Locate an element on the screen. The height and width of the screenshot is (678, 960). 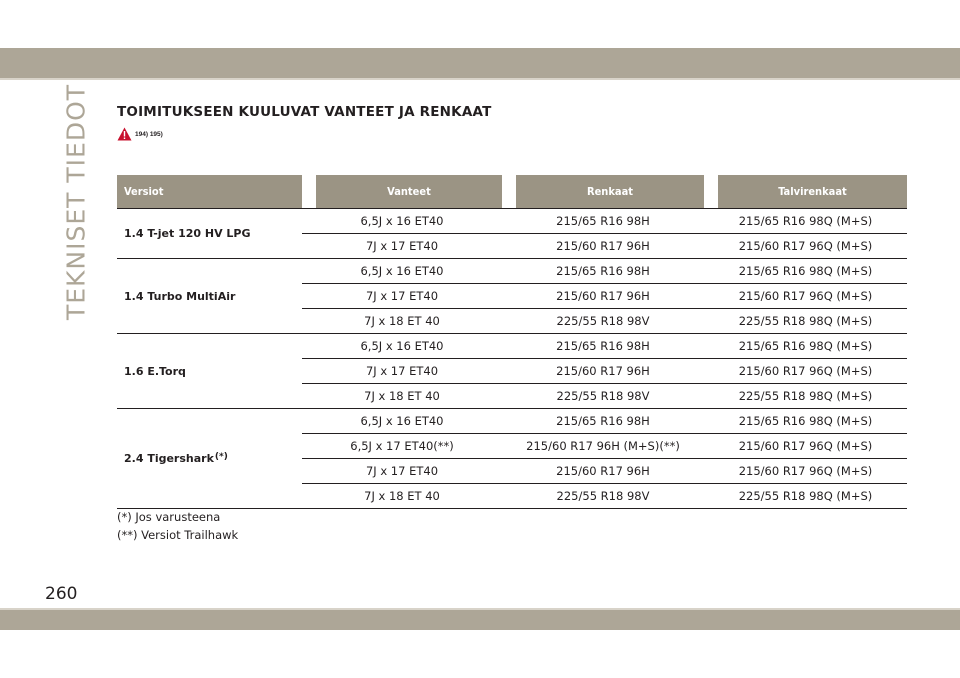
section-tab-label: TEKNISET TIEDOT is located at coordinates (76, 202).